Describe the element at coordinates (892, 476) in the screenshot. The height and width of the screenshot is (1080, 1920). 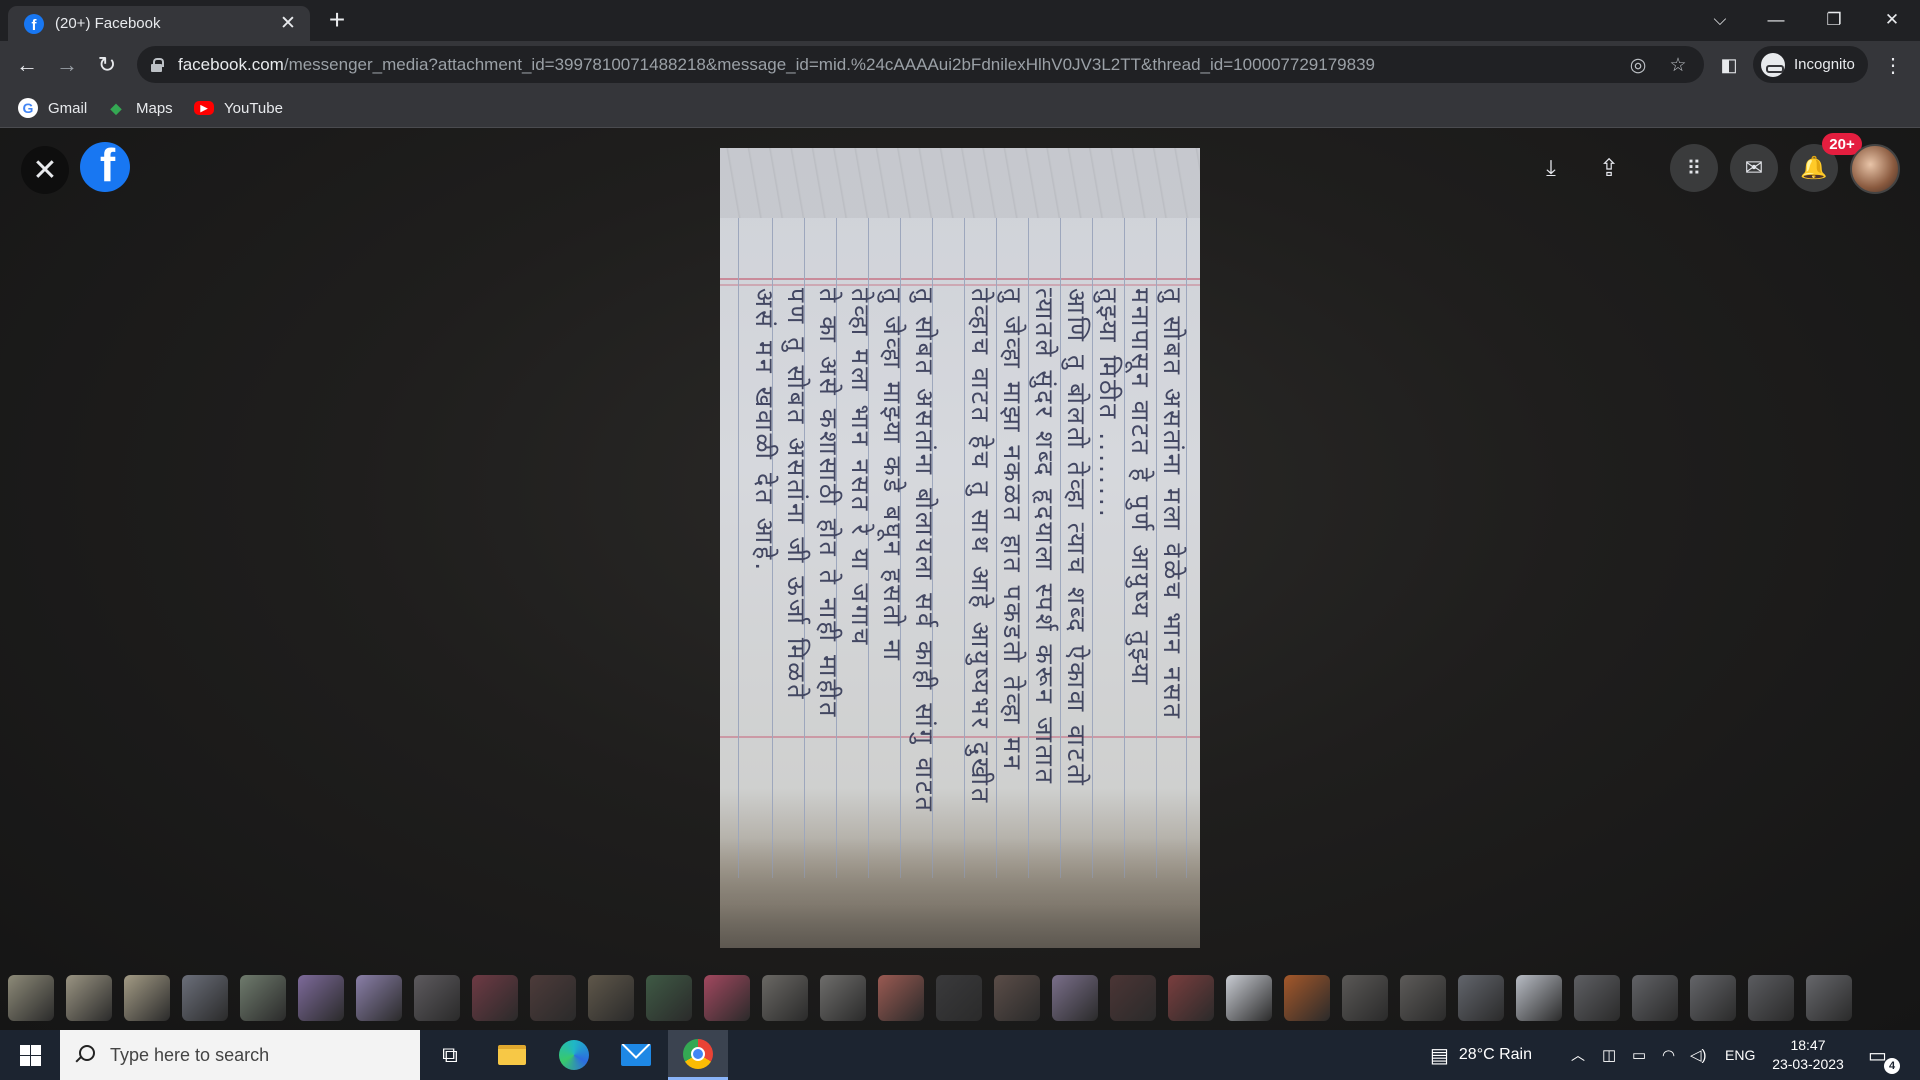
I see `handwritten-line: तु जेव्हा माझ्या कडे बघून हसतो ना` at that location.